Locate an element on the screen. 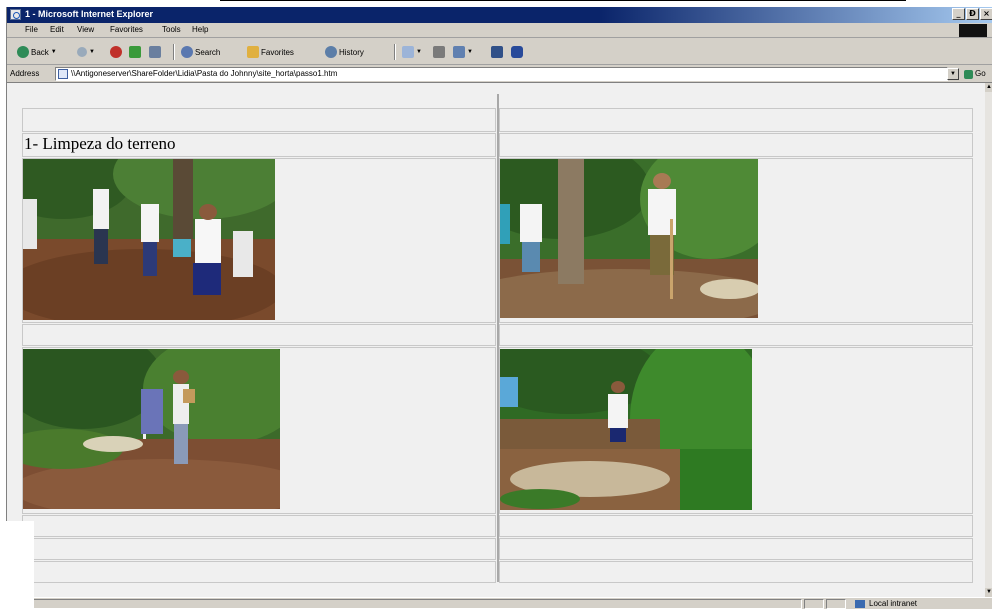  go-button: Go is located at coordinates (980, 73).